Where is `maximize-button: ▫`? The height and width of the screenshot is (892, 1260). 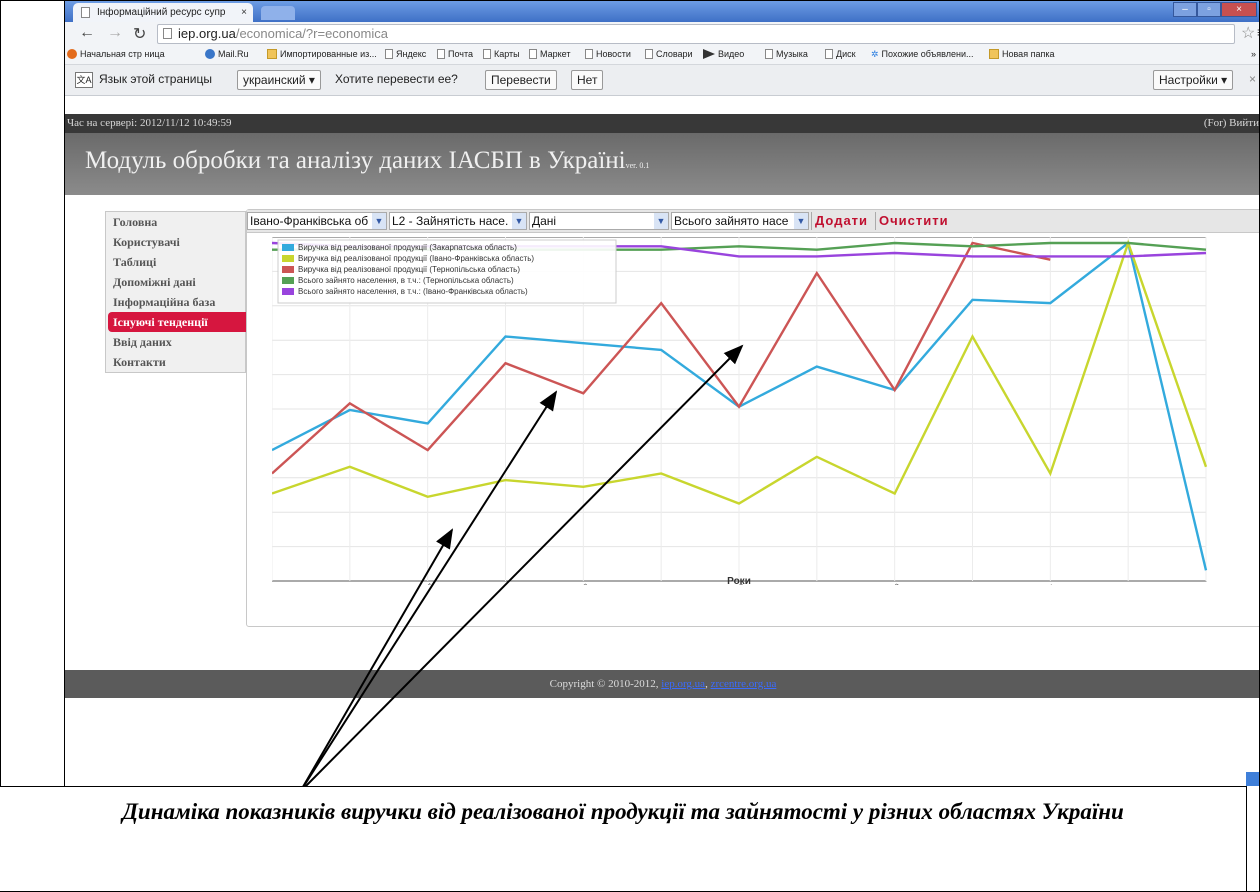
maximize-button: ▫ is located at coordinates (1209, 9).